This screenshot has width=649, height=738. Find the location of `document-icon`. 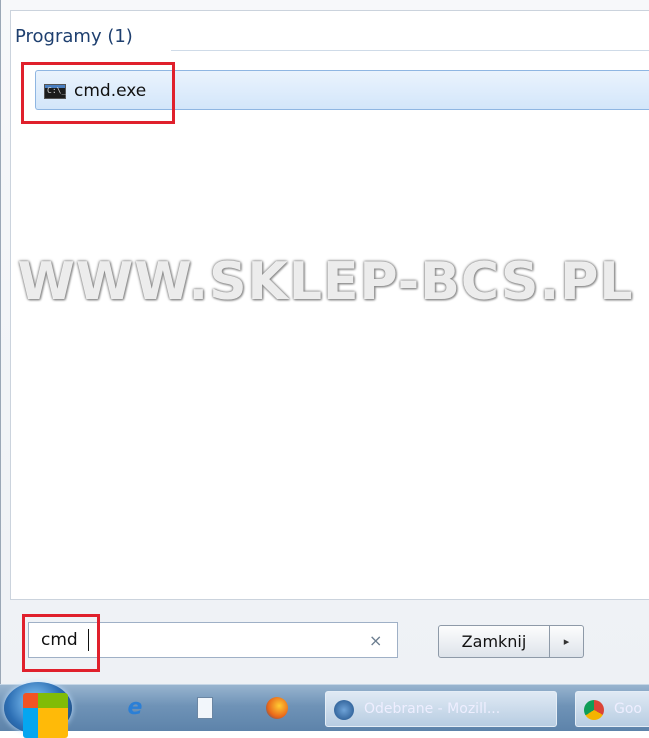

document-icon is located at coordinates (205, 708).